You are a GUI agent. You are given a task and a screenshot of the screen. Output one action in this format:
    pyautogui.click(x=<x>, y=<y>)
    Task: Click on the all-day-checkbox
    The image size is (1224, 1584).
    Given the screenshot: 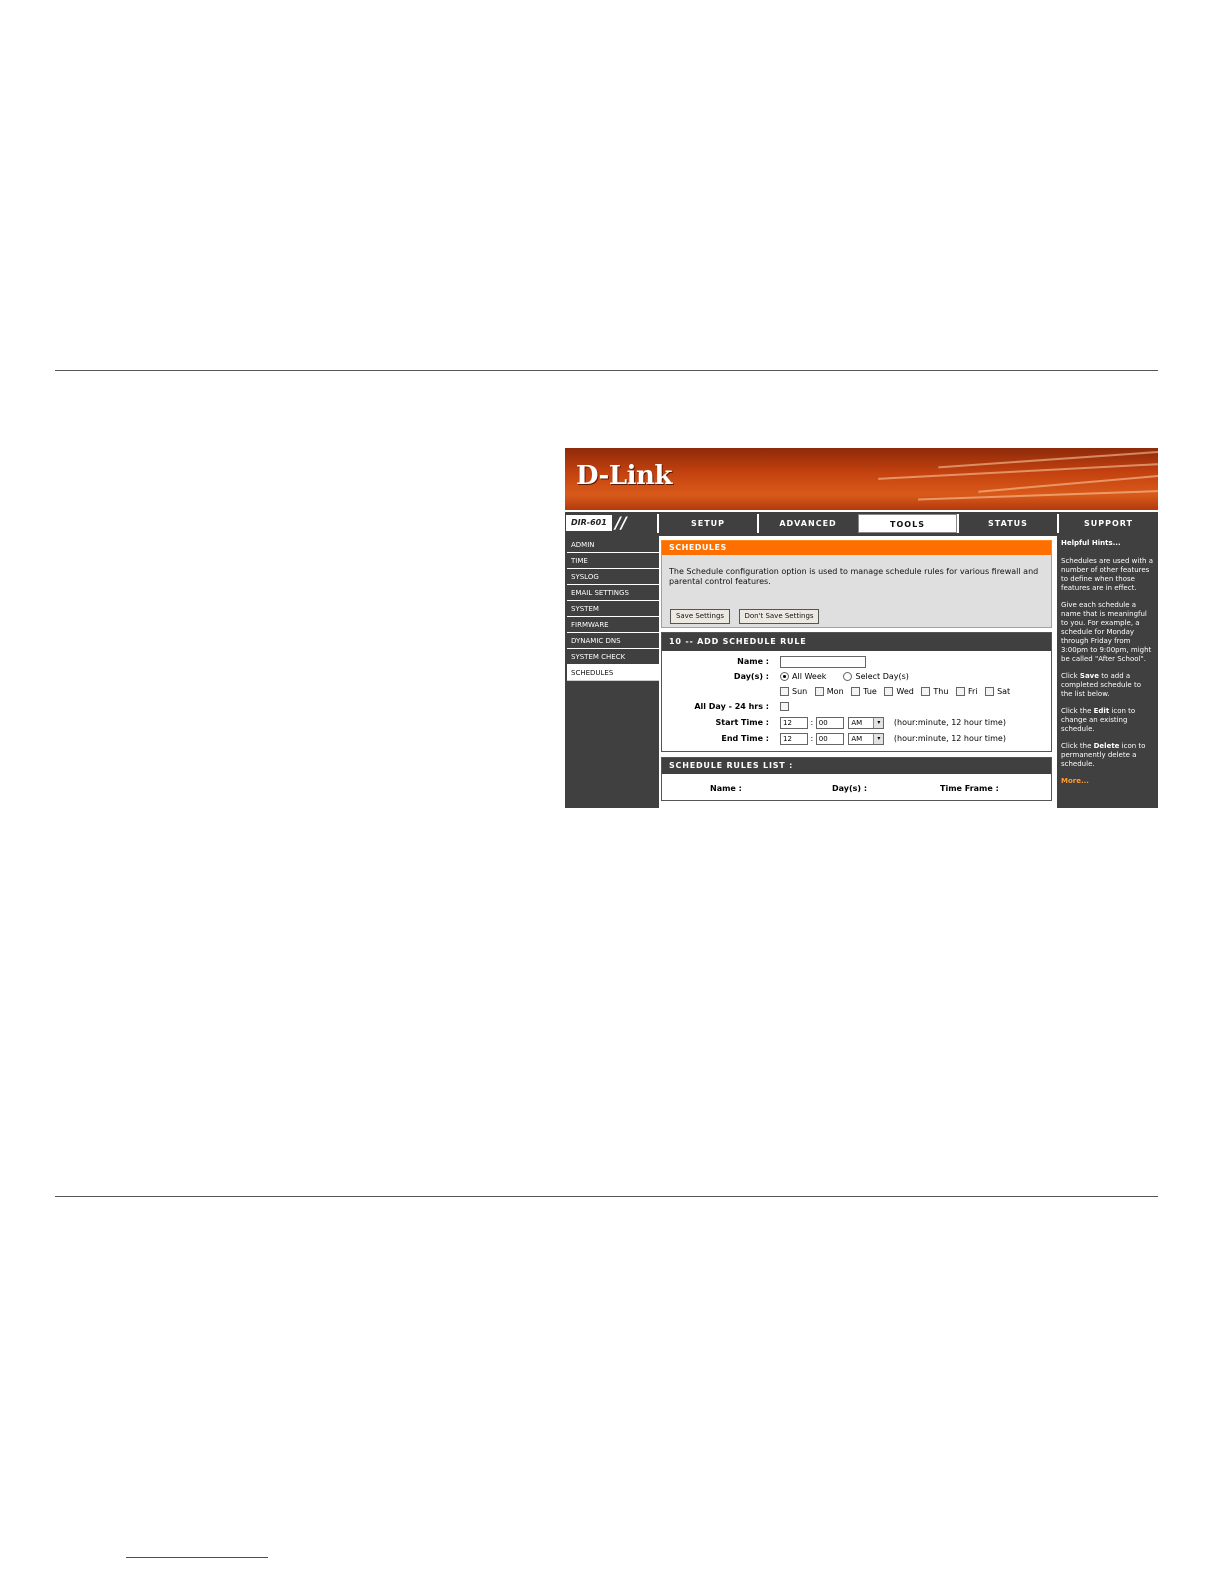 What is the action you would take?
    pyautogui.click(x=784, y=706)
    